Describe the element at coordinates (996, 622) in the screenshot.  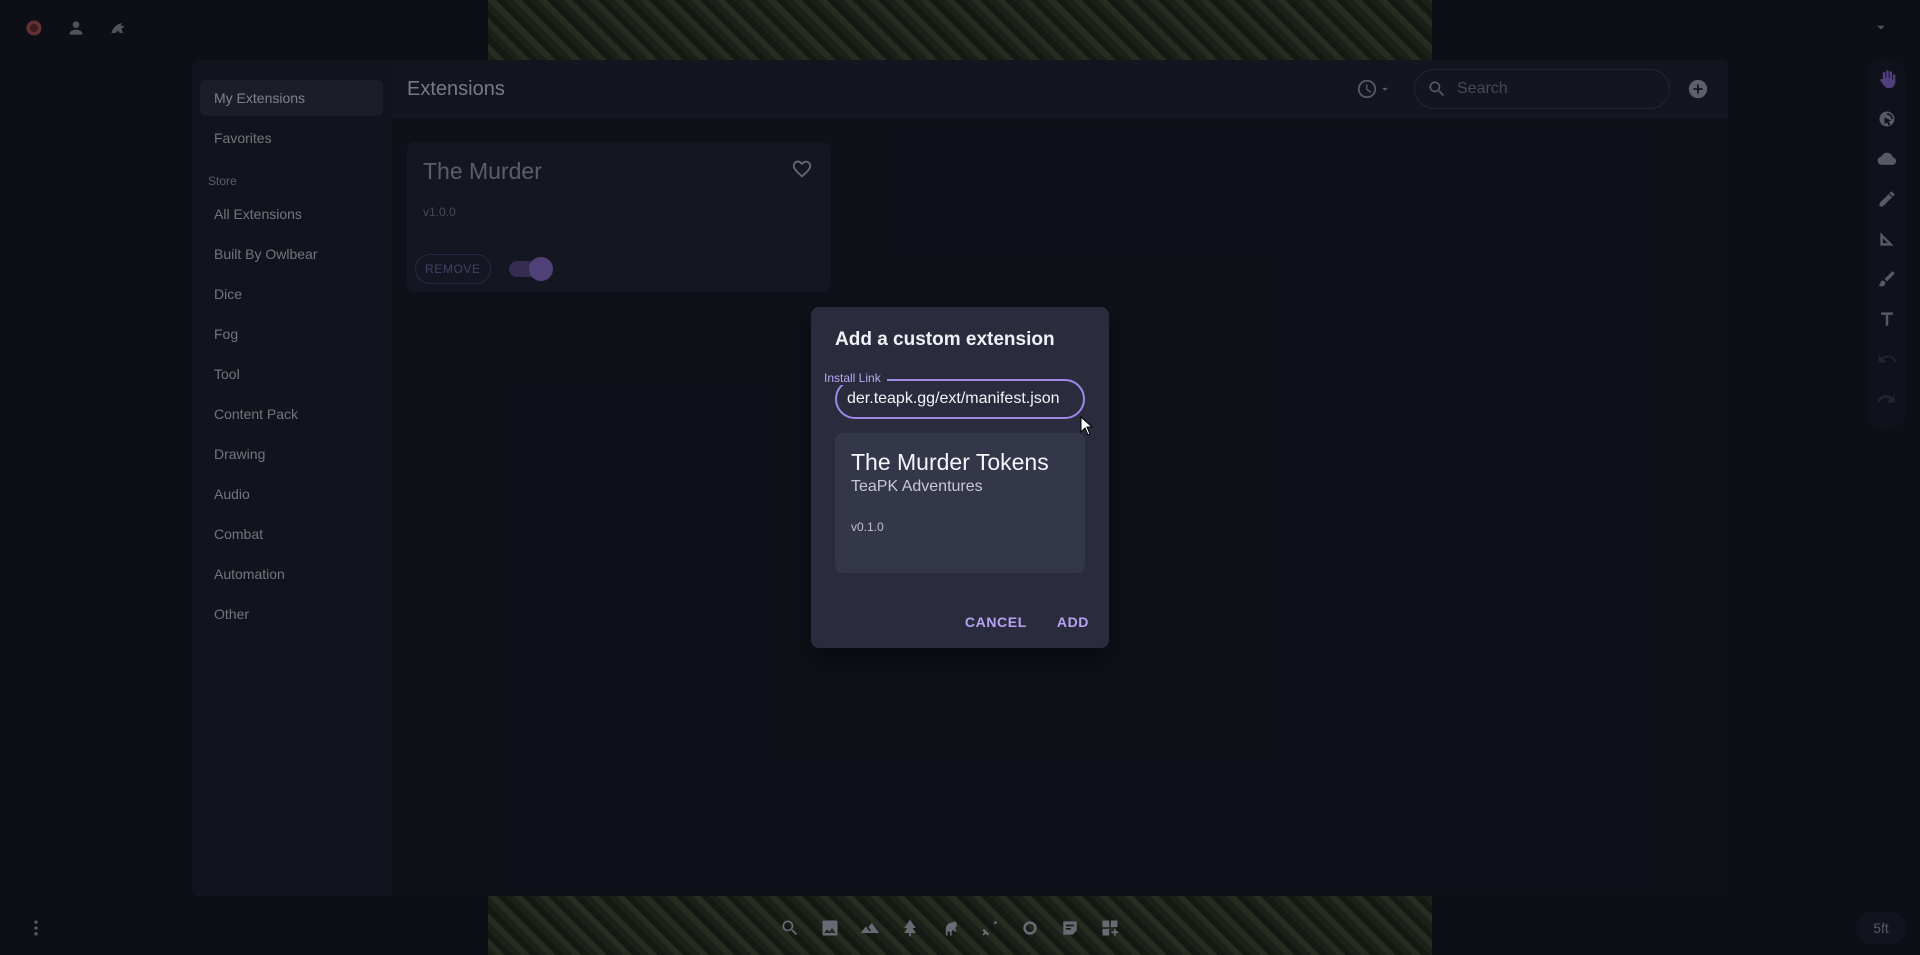
I see `cancel-button: CANCEL` at that location.